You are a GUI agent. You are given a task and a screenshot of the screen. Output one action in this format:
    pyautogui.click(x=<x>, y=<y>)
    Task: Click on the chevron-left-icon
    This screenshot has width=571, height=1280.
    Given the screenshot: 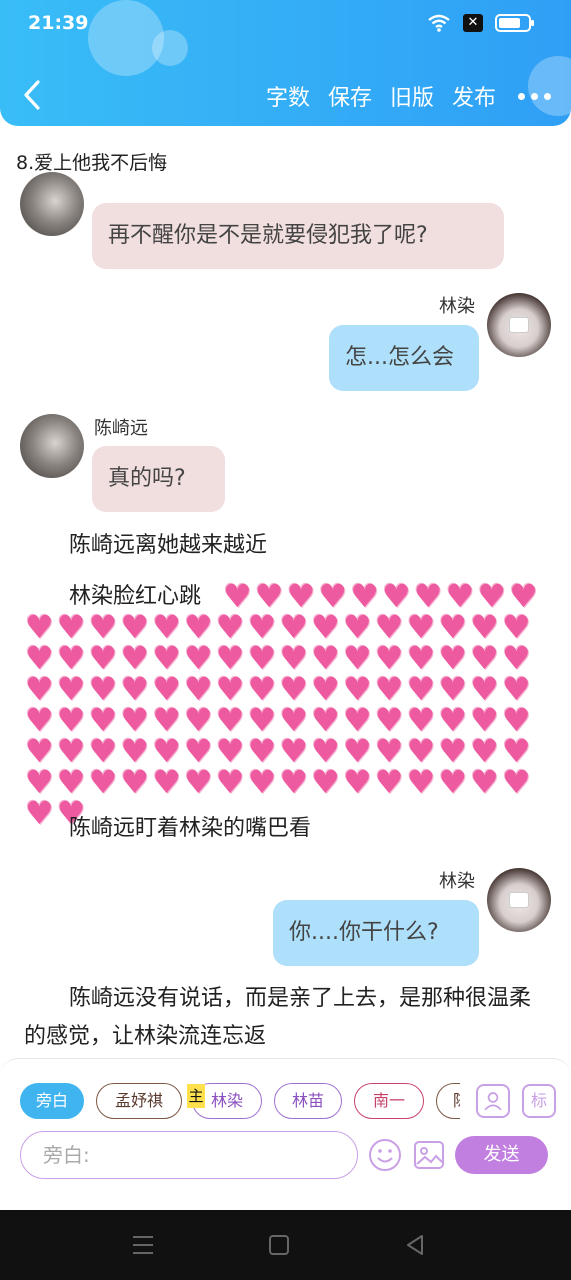 What is the action you would take?
    pyautogui.click(x=32, y=95)
    